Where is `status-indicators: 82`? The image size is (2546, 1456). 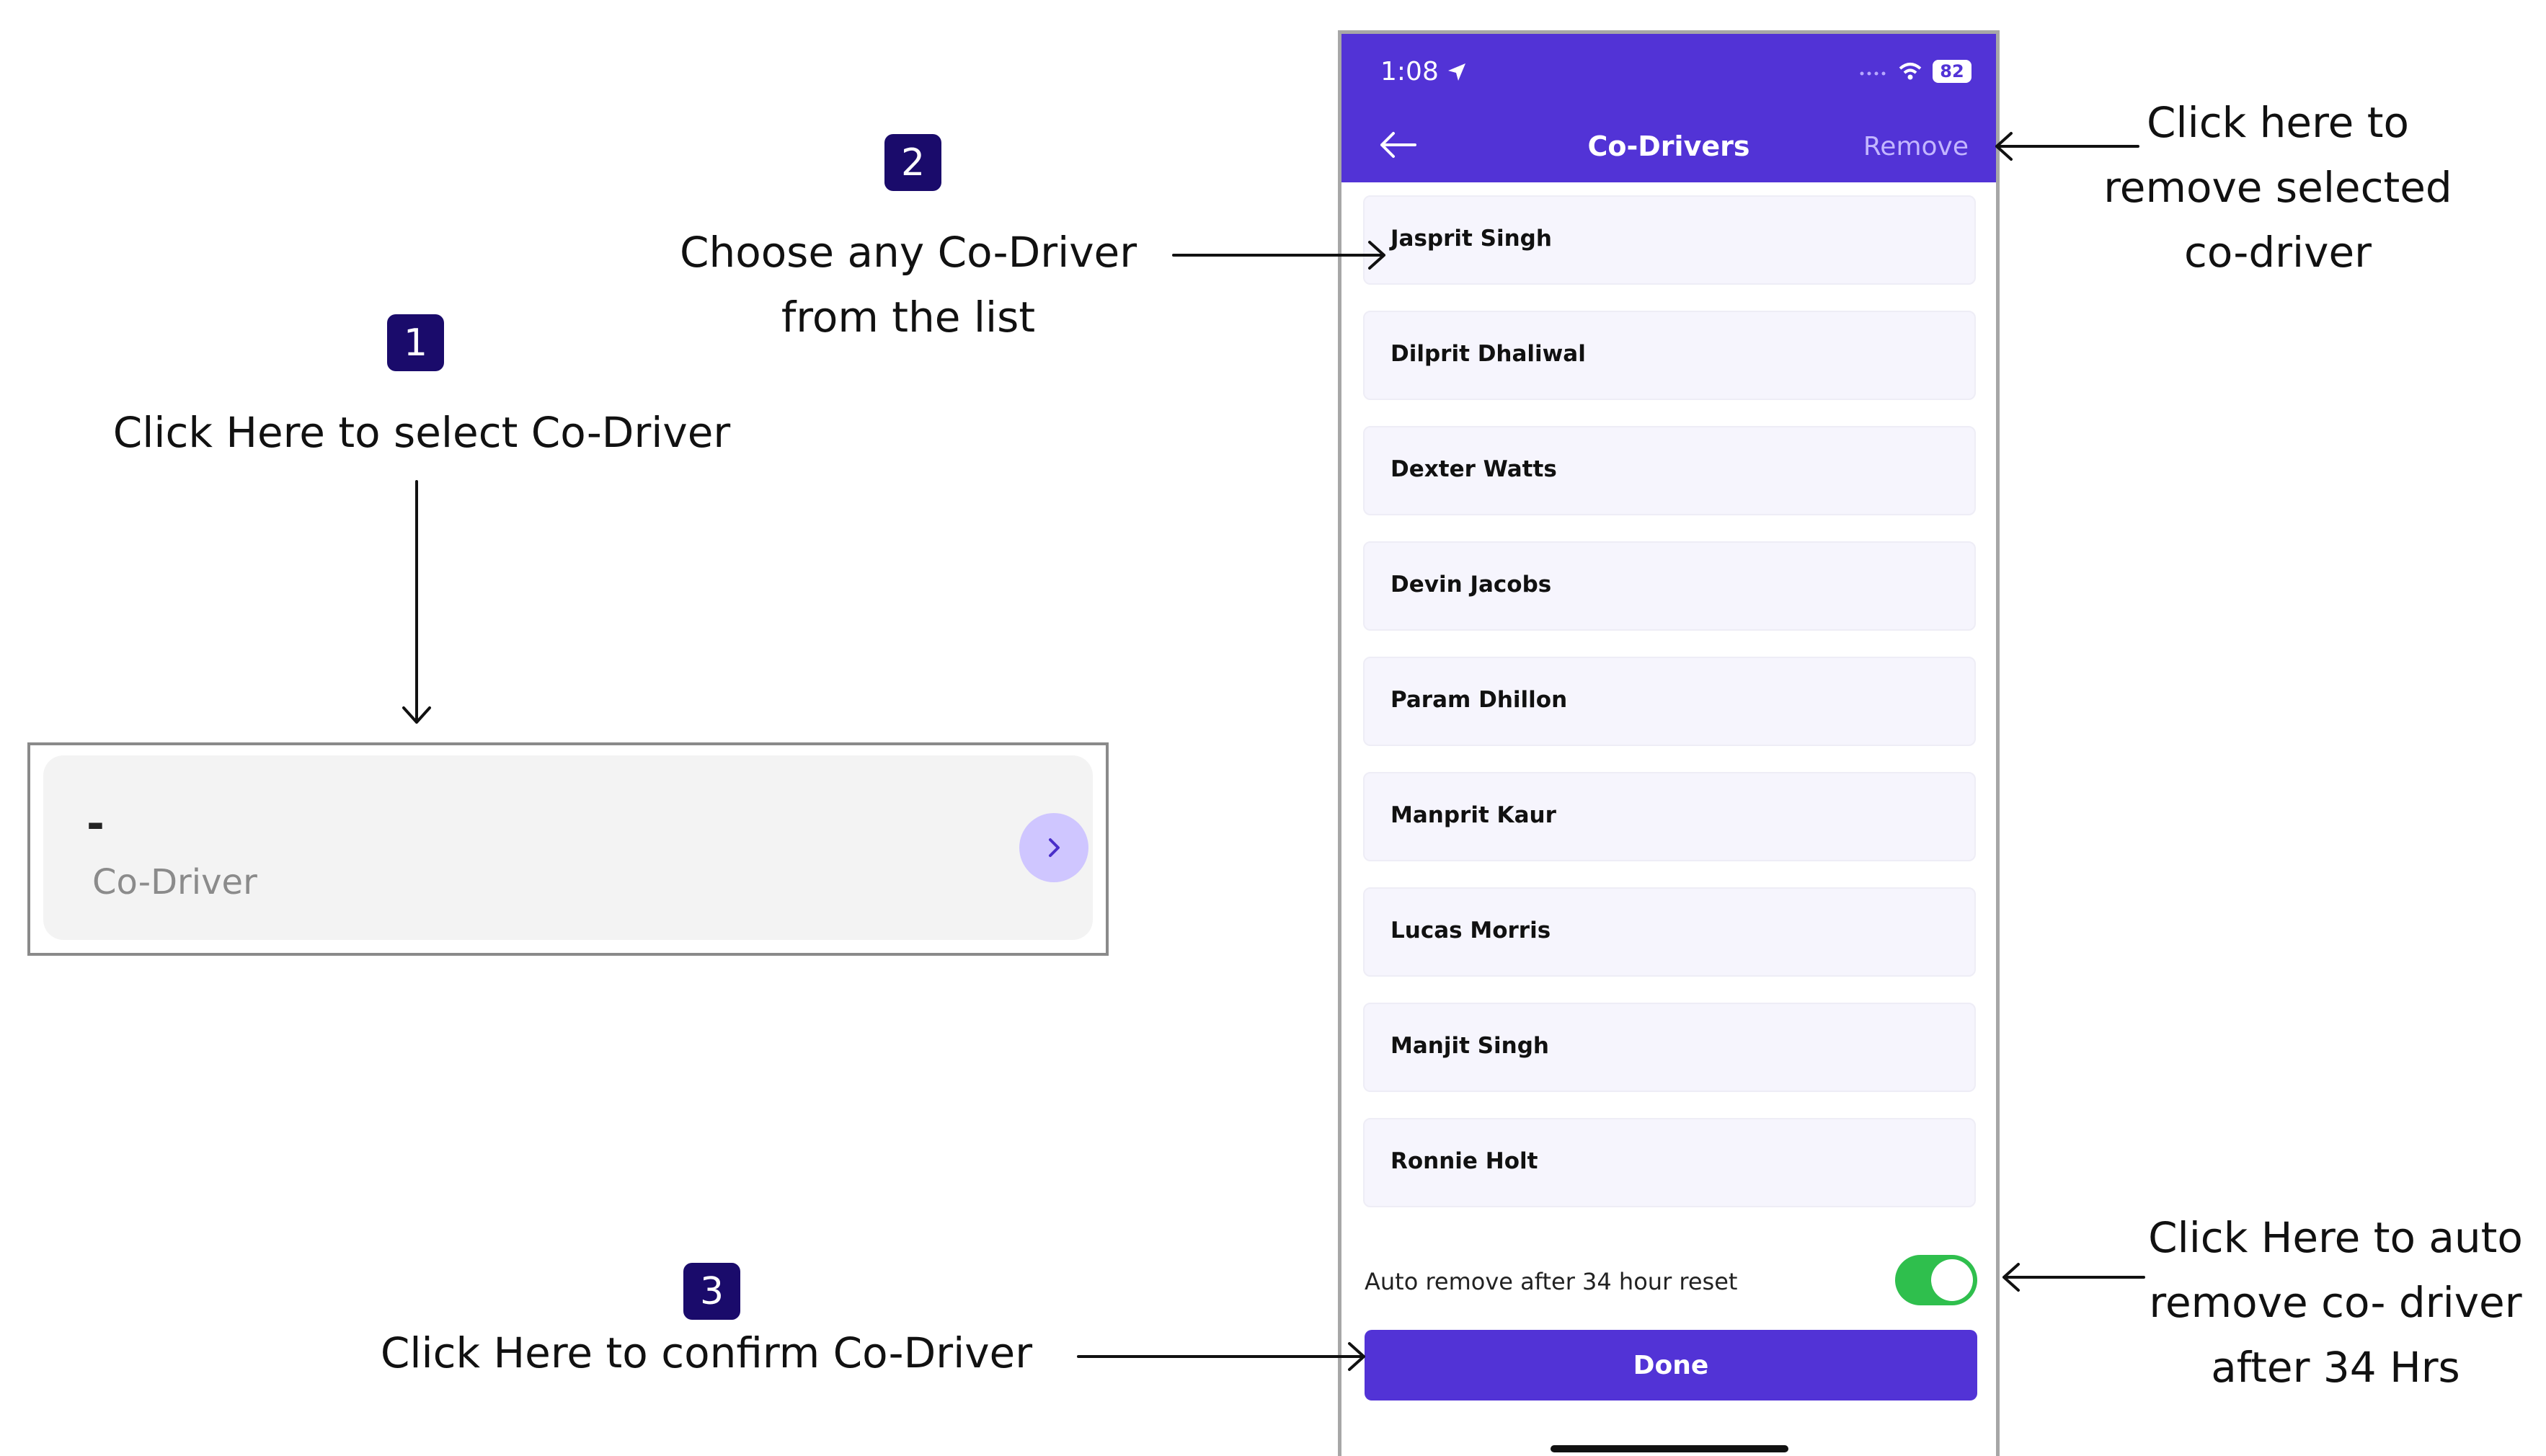 status-indicators: 82 is located at coordinates (1915, 71).